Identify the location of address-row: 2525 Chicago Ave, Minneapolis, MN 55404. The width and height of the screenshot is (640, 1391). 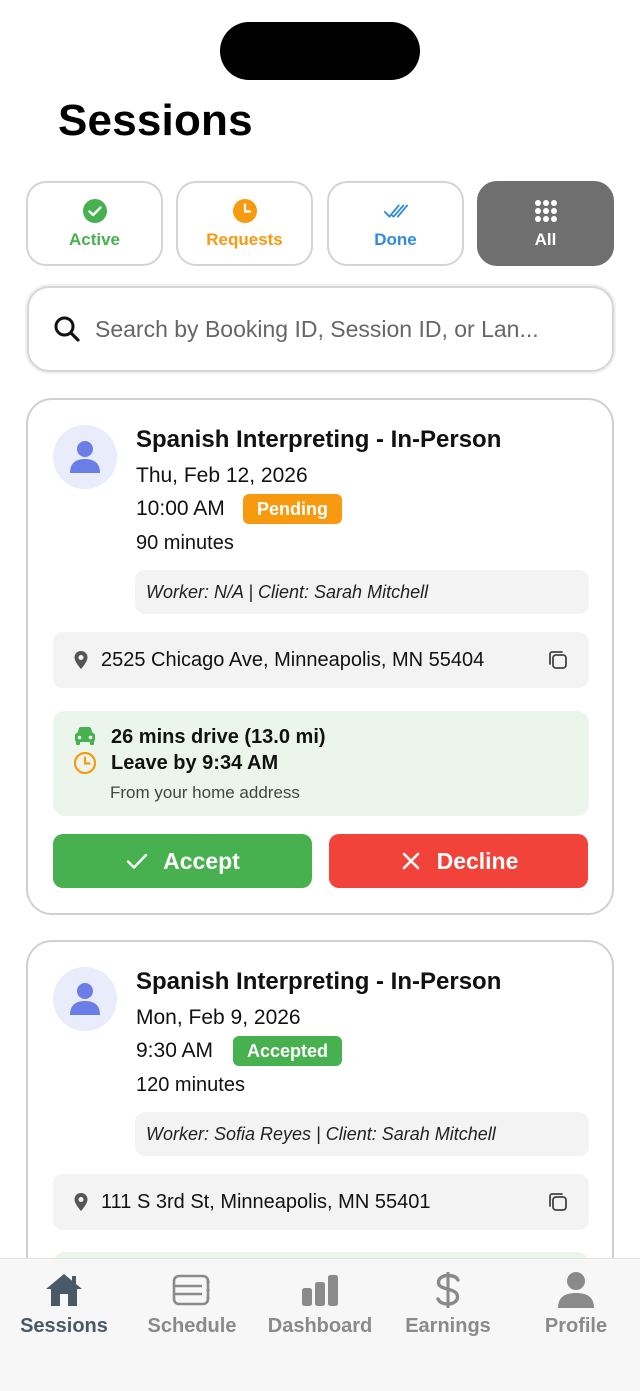
(321, 660).